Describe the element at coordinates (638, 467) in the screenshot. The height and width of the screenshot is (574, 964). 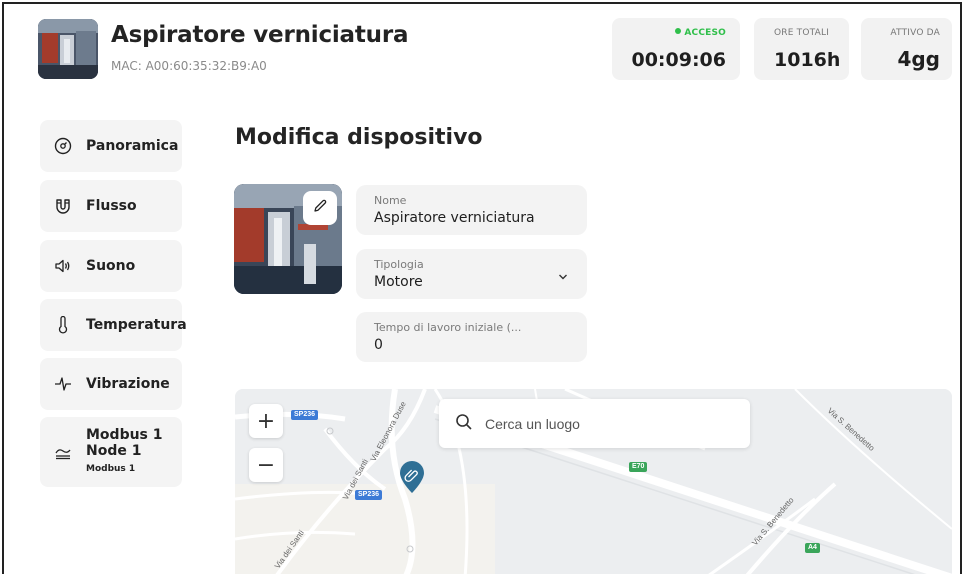
I see `road-shield-e70: E70` at that location.